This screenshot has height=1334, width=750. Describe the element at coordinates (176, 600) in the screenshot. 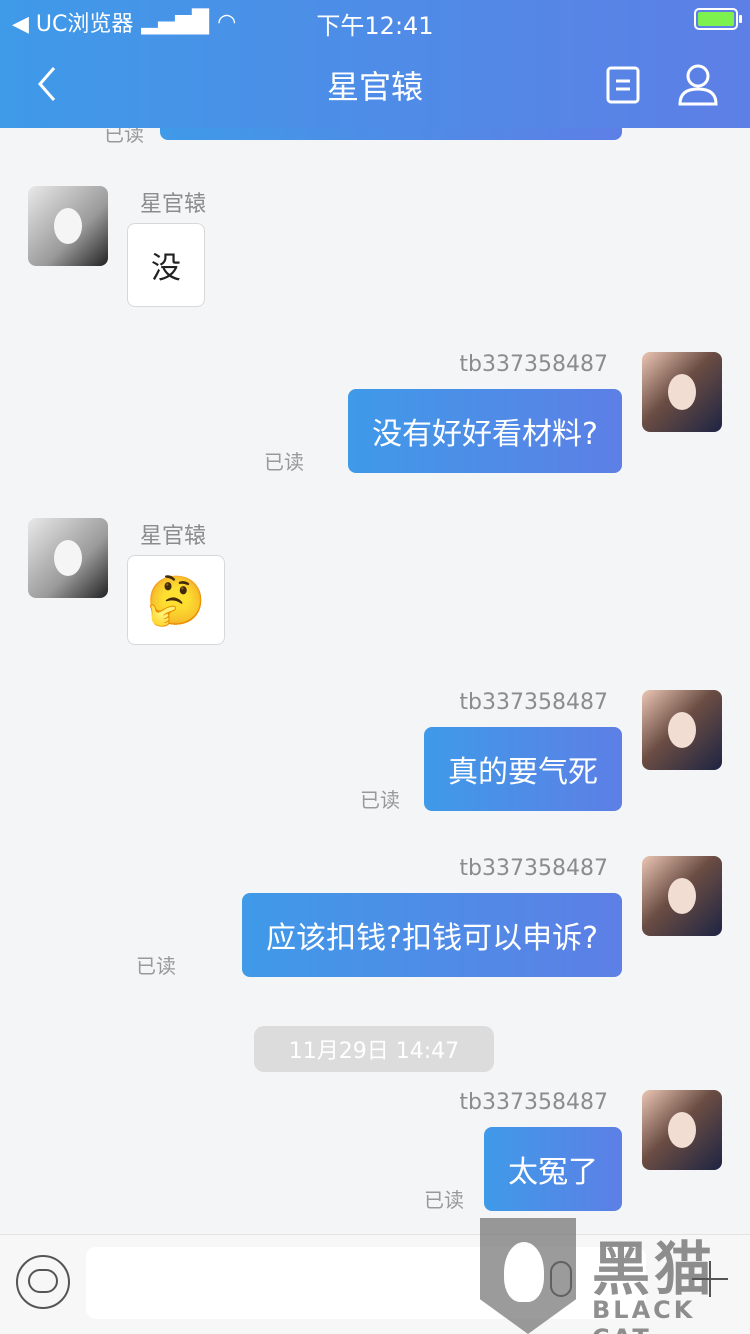

I see `message-bubble-emoji: 🤔` at that location.